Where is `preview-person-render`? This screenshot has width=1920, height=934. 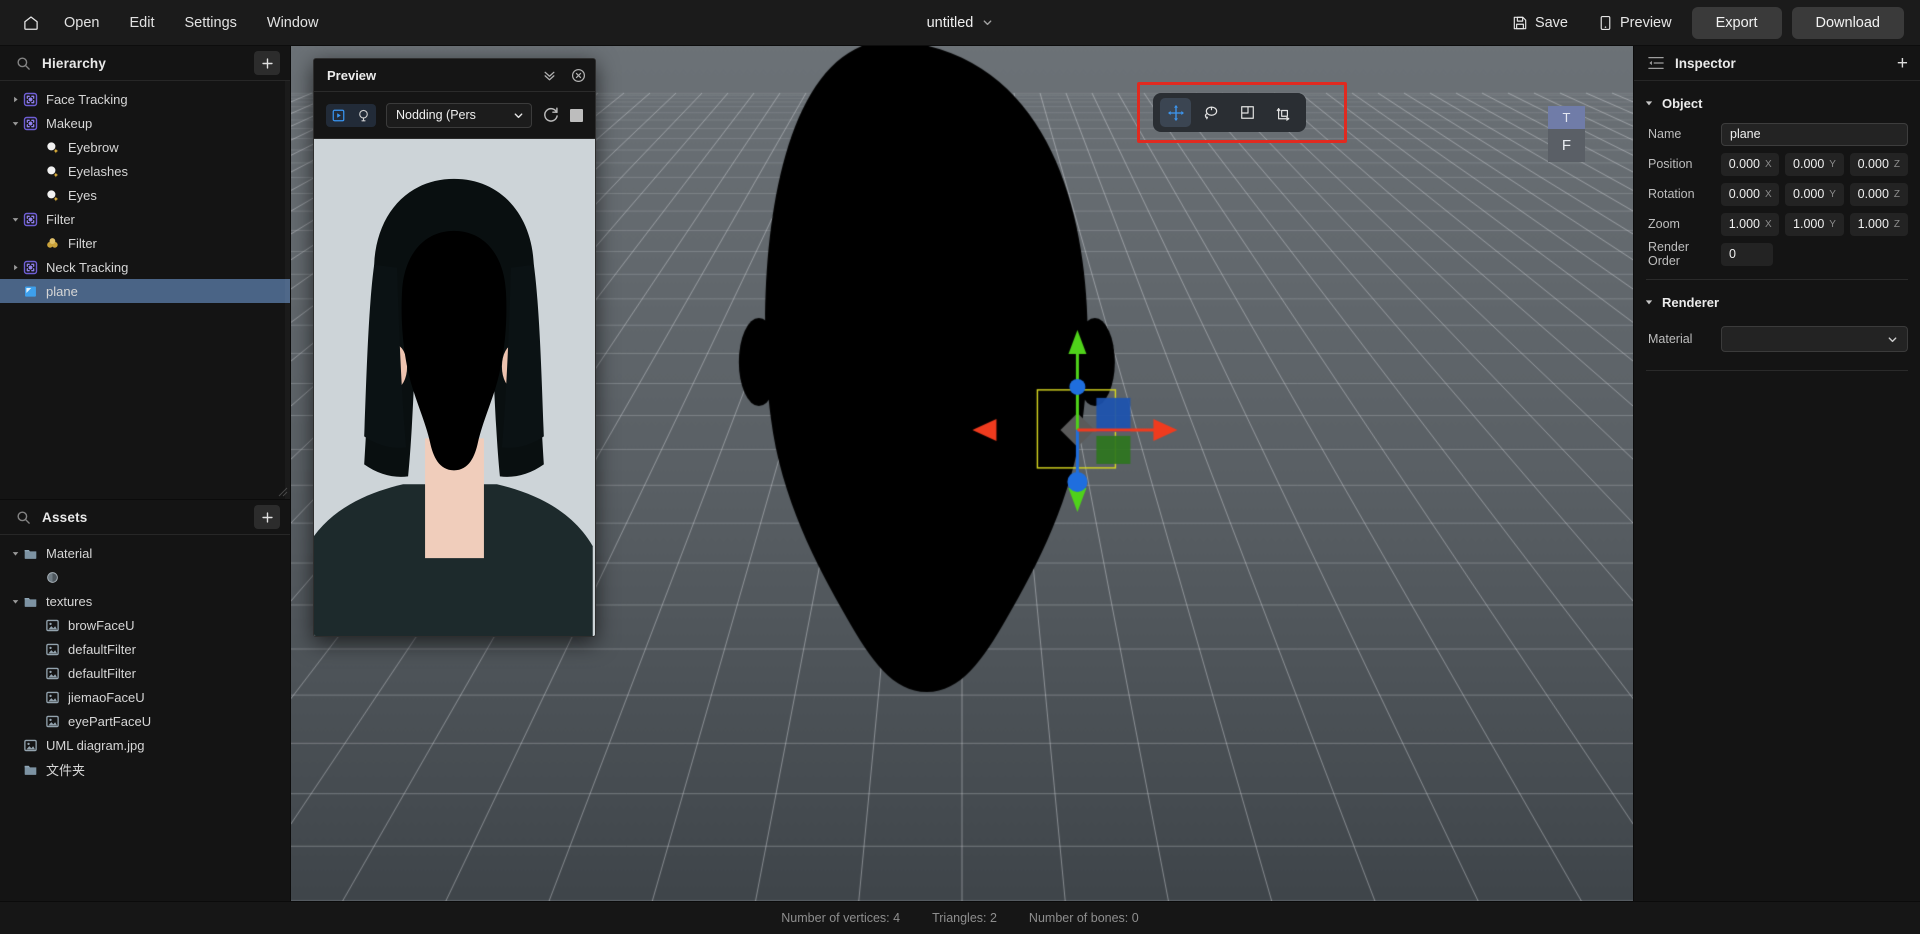 preview-person-render is located at coordinates (454, 387).